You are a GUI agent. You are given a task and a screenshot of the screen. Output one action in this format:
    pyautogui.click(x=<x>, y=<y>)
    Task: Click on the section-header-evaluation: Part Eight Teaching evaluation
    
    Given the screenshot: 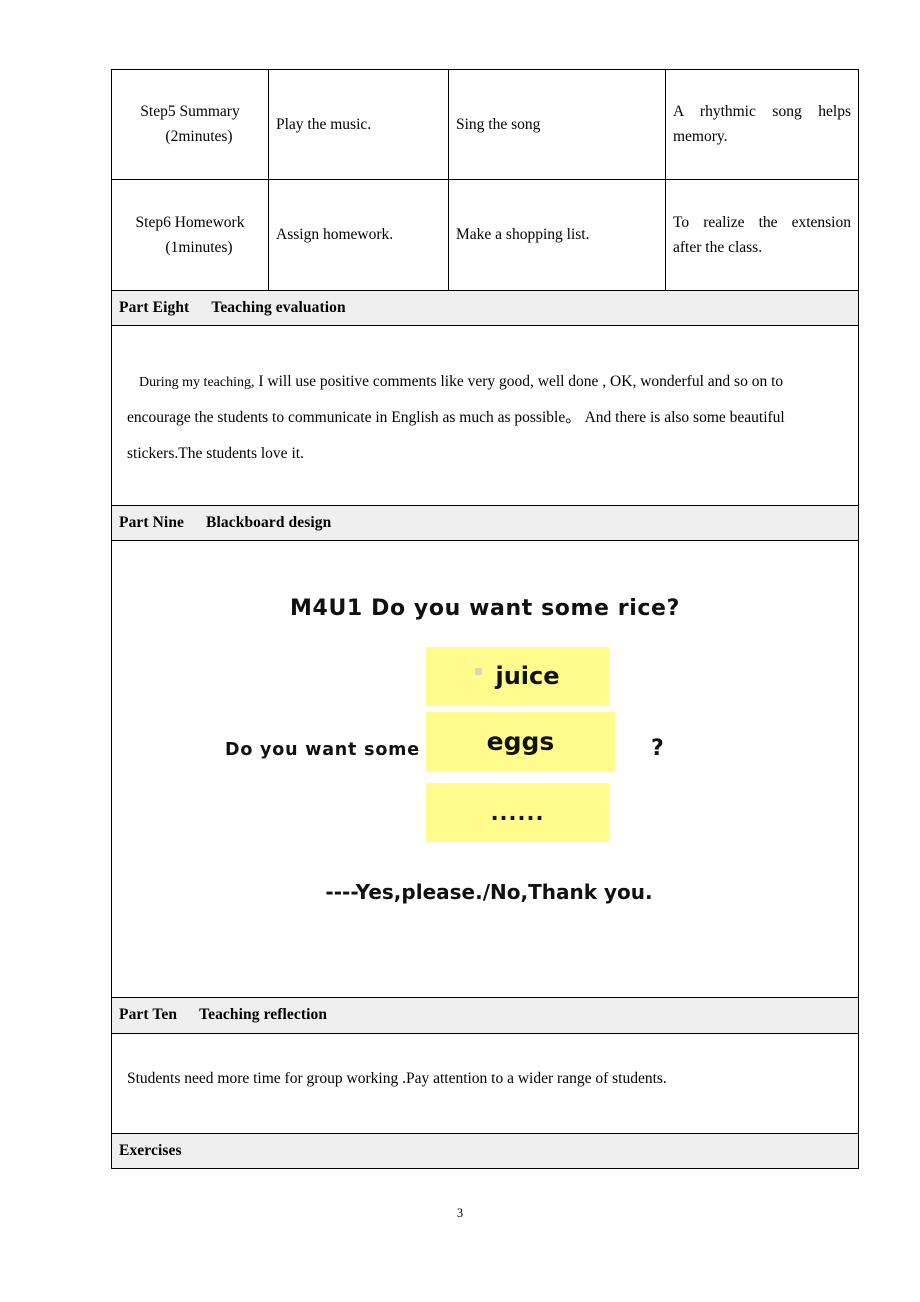 What is the action you would take?
    pyautogui.click(x=485, y=307)
    